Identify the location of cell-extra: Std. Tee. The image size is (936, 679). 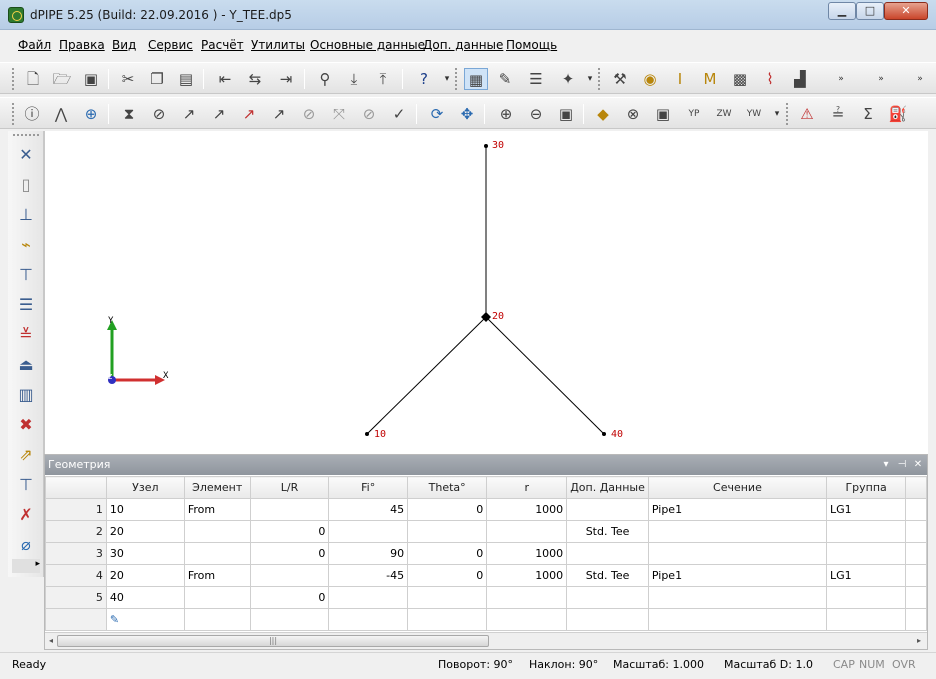
(607, 575).